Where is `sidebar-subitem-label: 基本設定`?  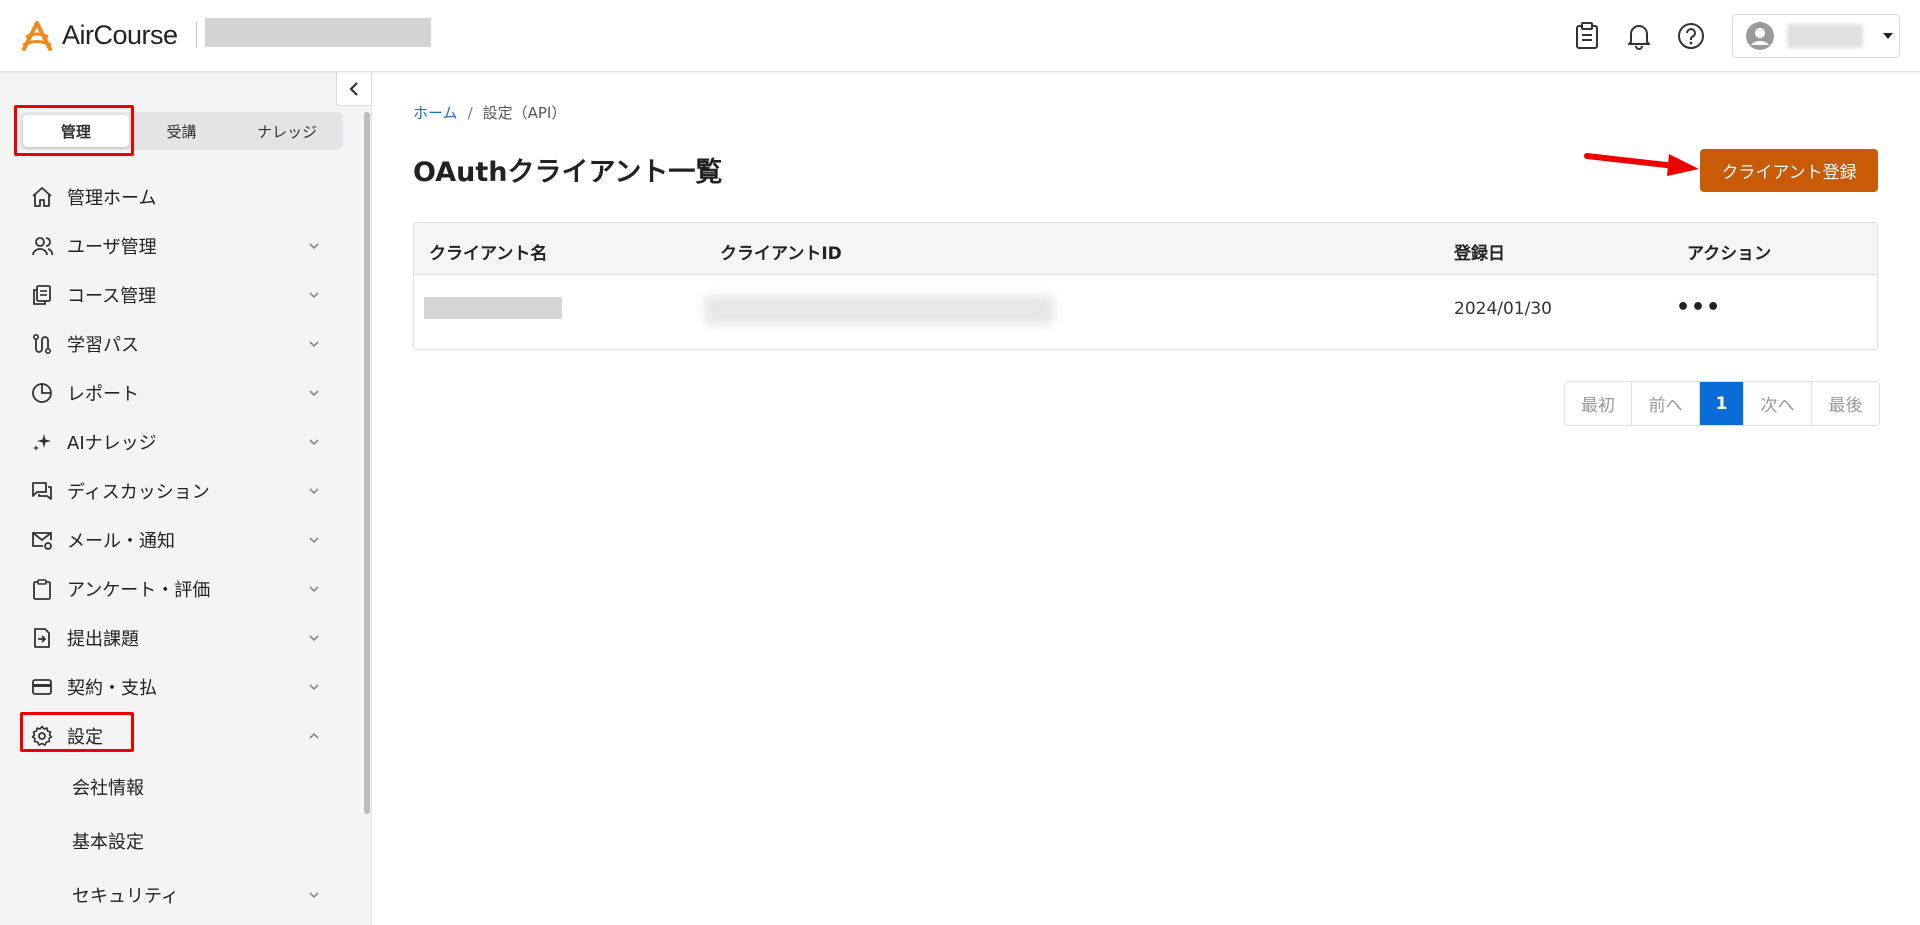 sidebar-subitem-label: 基本設定 is located at coordinates (108, 842).